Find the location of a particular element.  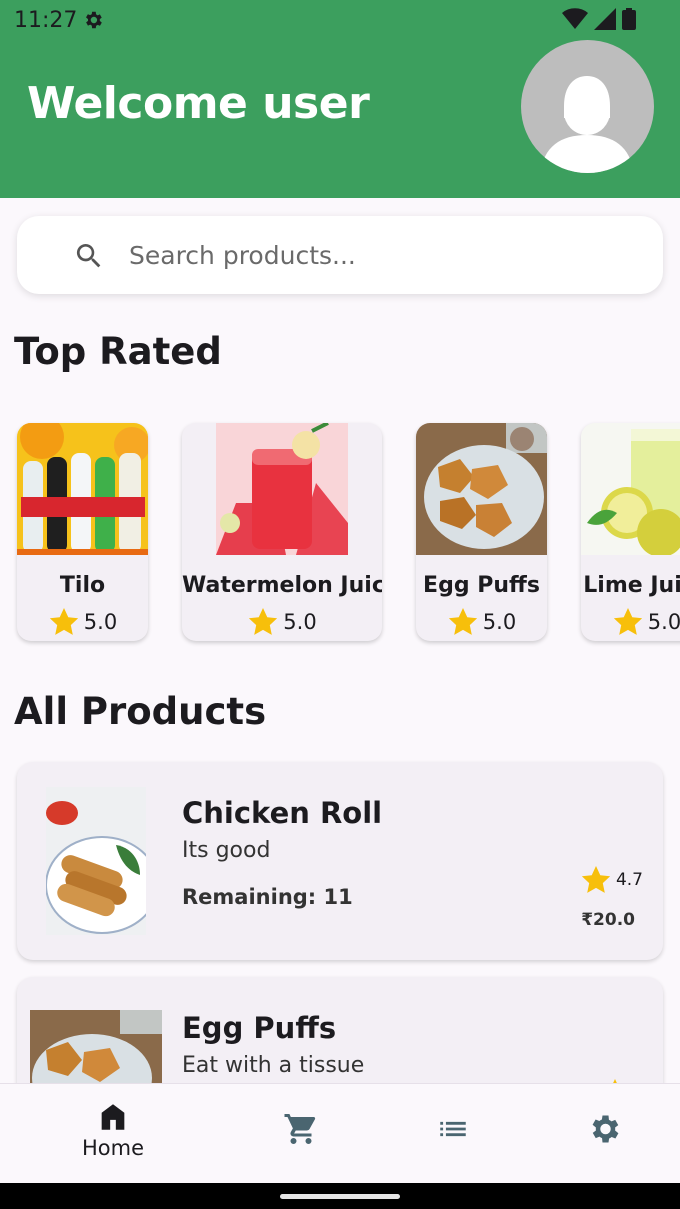

rating-value: 4.7 is located at coordinates (629, 880).